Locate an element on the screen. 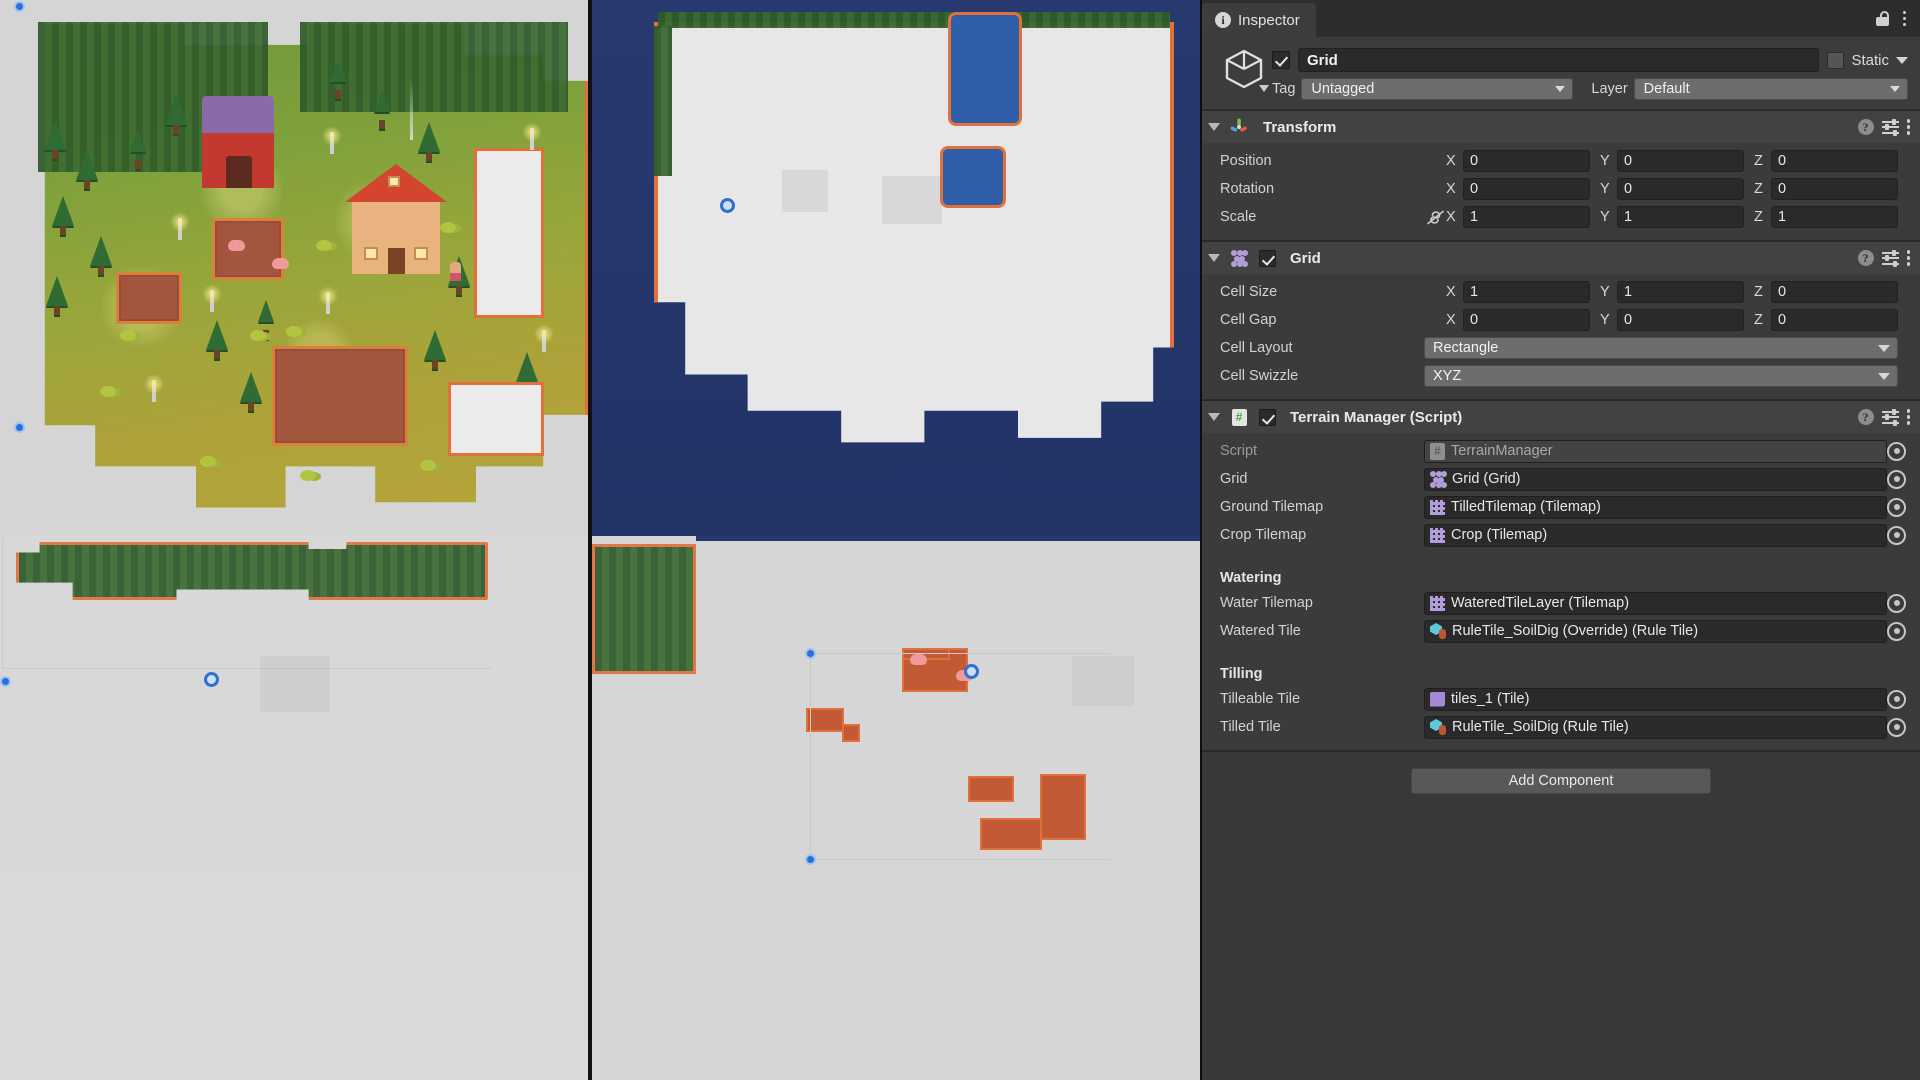 The image size is (1920, 1080). tree-sprite is located at coordinates (138, 149).